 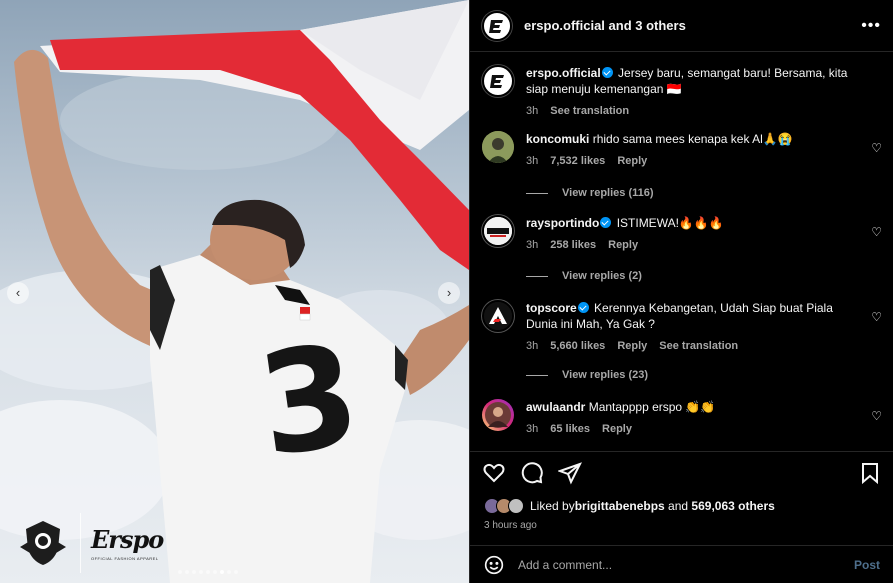 I want to click on likes-count: 569,063 others, so click(x=732, y=506).